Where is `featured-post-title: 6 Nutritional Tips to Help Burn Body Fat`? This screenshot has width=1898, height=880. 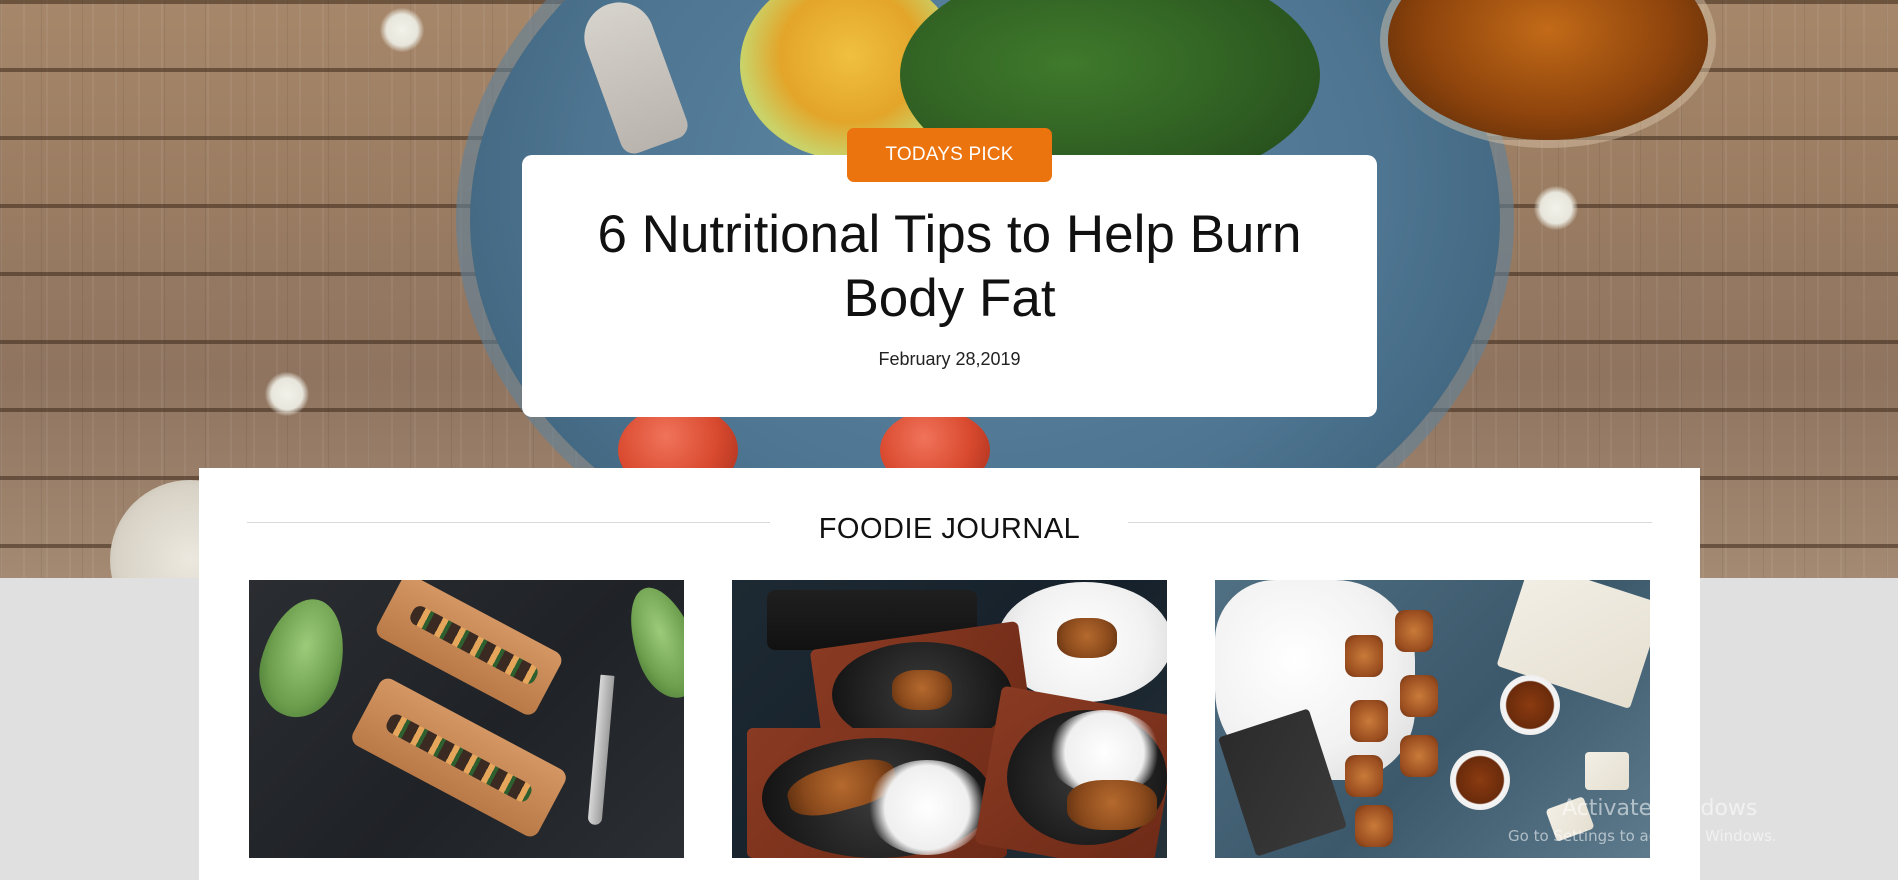 featured-post-title: 6 Nutritional Tips to Help Burn Body Fat is located at coordinates (949, 267).